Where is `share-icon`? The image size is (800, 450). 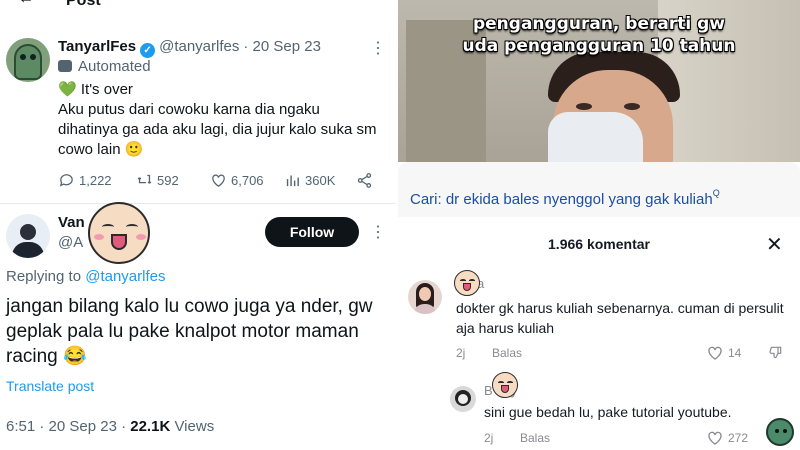
share-icon is located at coordinates (364, 180).